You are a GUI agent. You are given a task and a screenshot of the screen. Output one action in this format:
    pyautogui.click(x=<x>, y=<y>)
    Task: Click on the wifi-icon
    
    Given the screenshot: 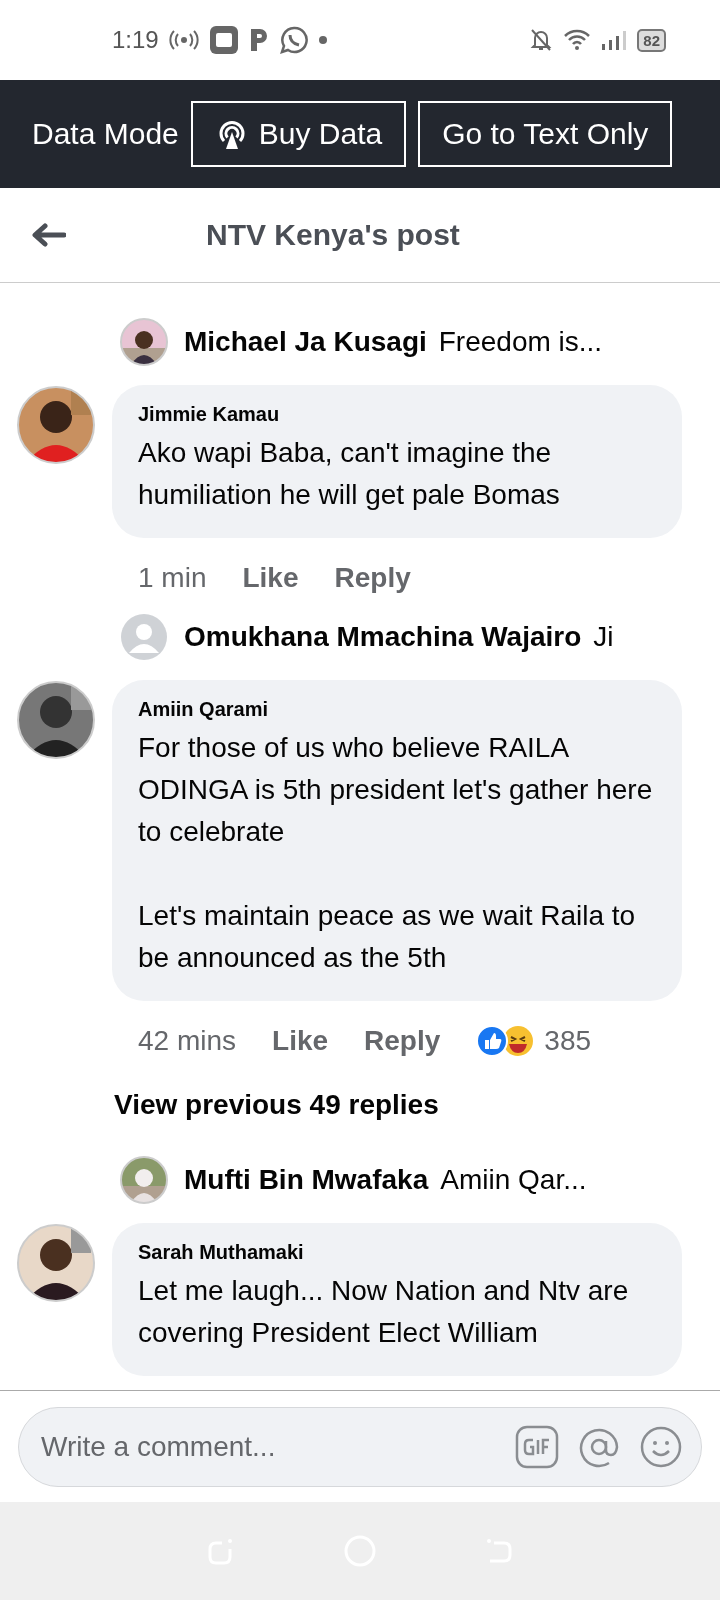 What is the action you would take?
    pyautogui.click(x=577, y=40)
    